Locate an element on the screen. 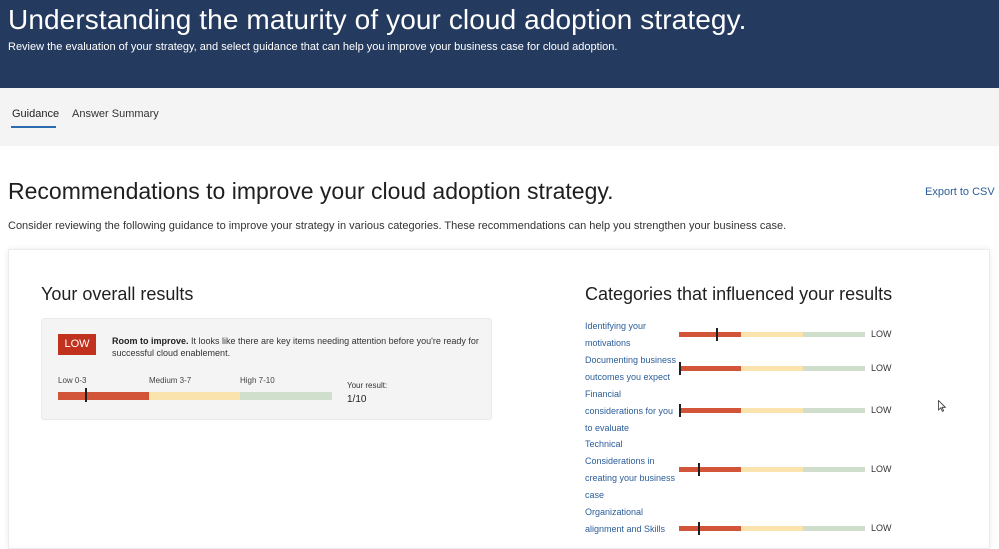 This screenshot has width=999, height=549. mouse-pointer-icon is located at coordinates (942, 406).